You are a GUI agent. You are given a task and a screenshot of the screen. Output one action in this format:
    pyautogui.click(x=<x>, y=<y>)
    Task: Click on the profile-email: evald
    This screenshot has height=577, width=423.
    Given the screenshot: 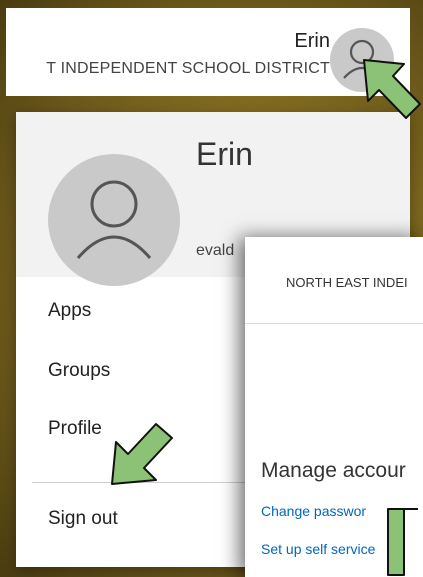 What is the action you would take?
    pyautogui.click(x=215, y=250)
    